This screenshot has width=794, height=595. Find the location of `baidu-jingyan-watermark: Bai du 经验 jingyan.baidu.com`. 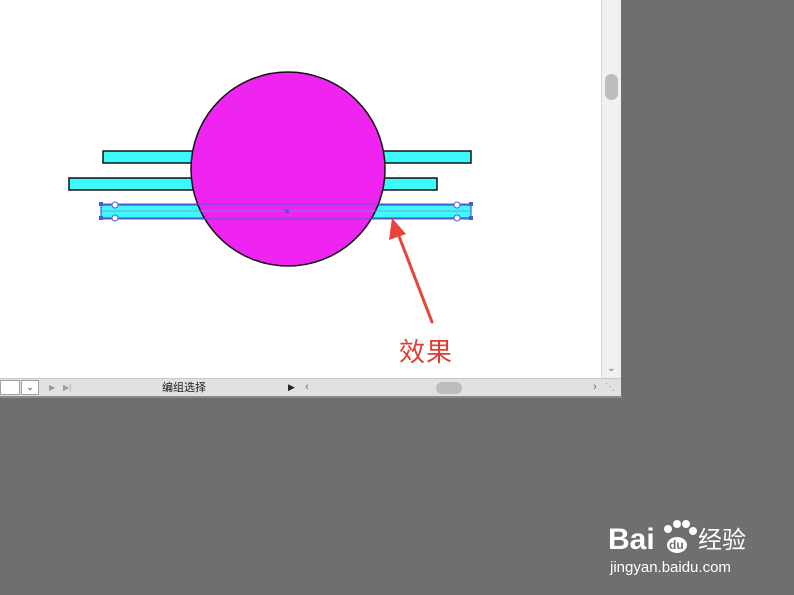

baidu-jingyan-watermark: Bai du 经验 jingyan.baidu.com is located at coordinates (677, 548).